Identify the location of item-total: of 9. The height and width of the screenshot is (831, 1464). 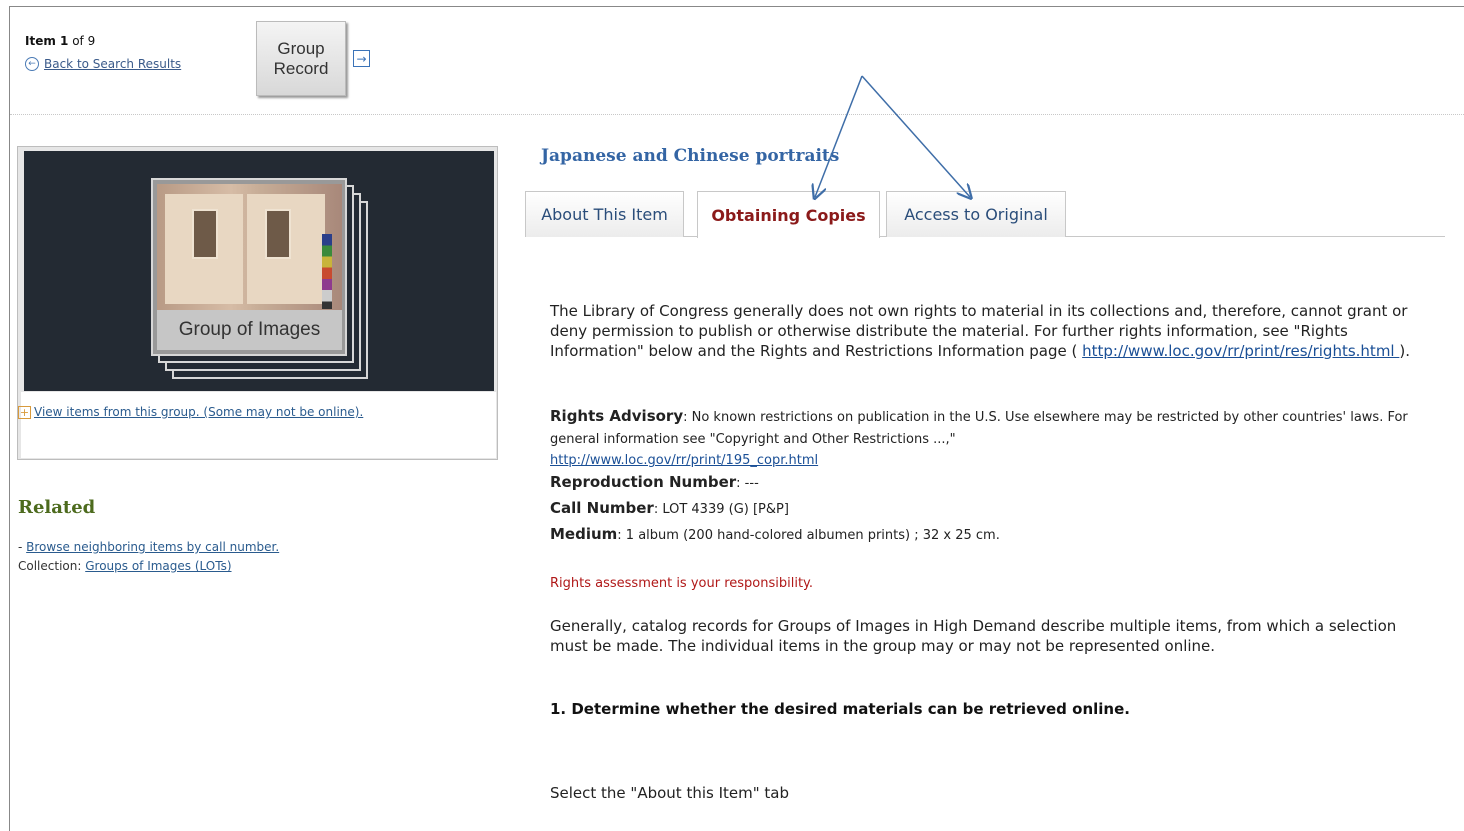
(84, 41).